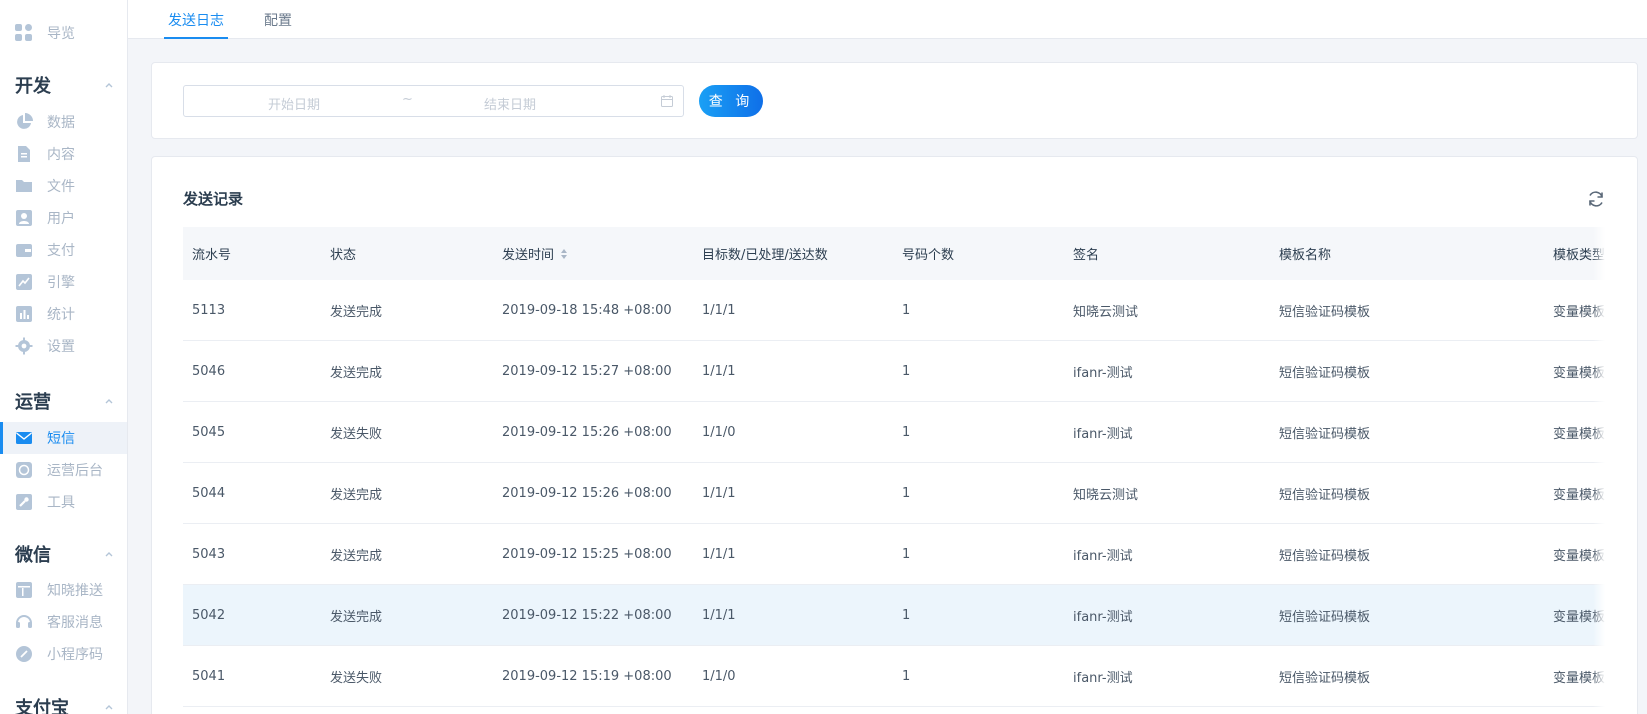 The image size is (1647, 714). Describe the element at coordinates (196, 19) in the screenshot. I see `tab-send-log: 发送日志` at that location.